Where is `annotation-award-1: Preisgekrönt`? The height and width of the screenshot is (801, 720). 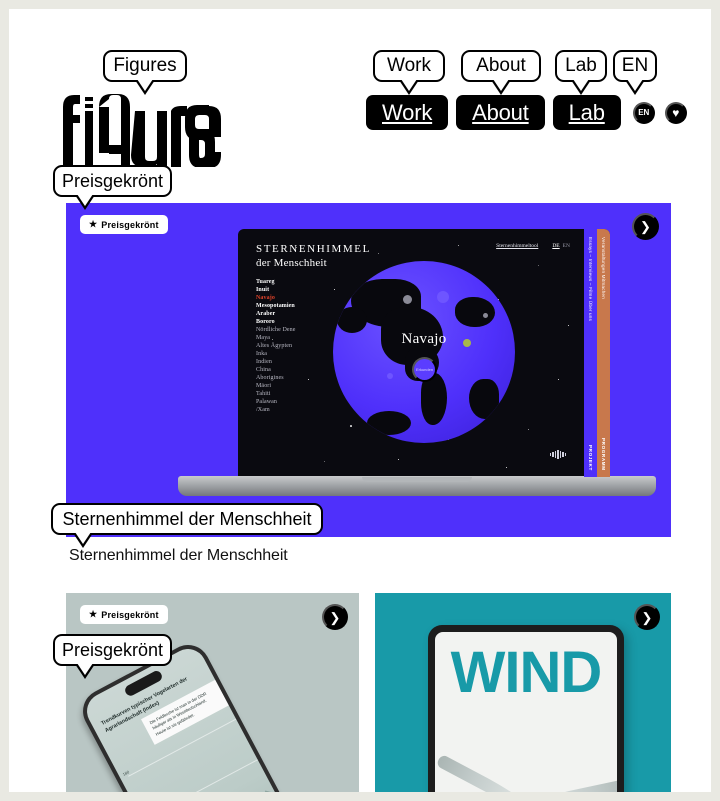
annotation-award-1: Preisgekrönt is located at coordinates (112, 187).